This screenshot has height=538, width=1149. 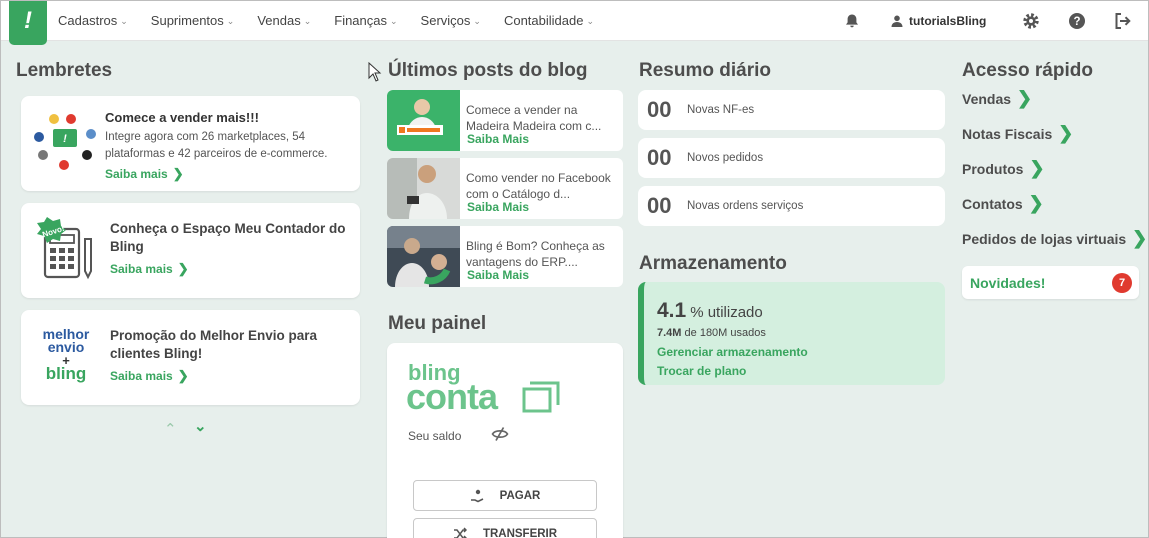 I want to click on bling-logo: !, so click(x=28, y=23).